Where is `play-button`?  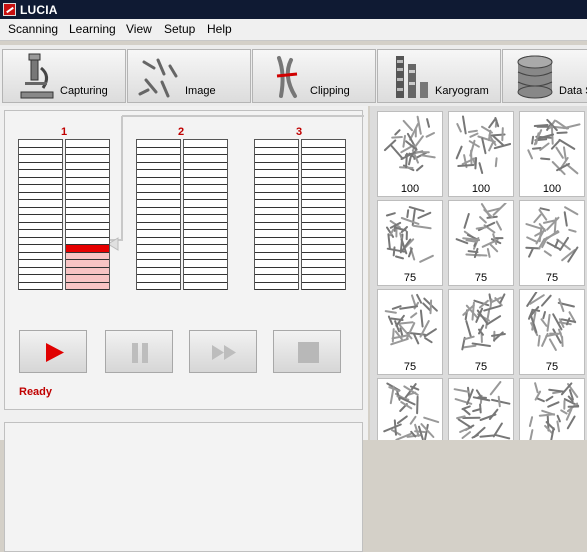 play-button is located at coordinates (53, 351).